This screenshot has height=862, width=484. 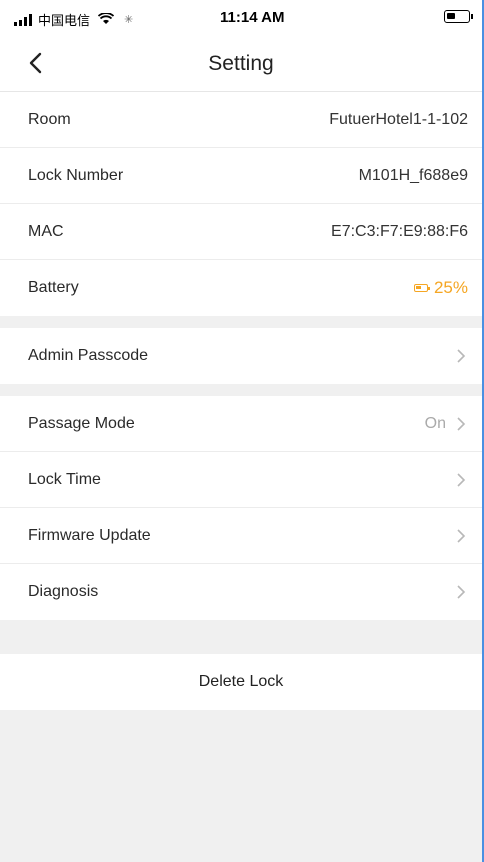 I want to click on status-left: 中国电信 ✳, so click(x=73, y=19).